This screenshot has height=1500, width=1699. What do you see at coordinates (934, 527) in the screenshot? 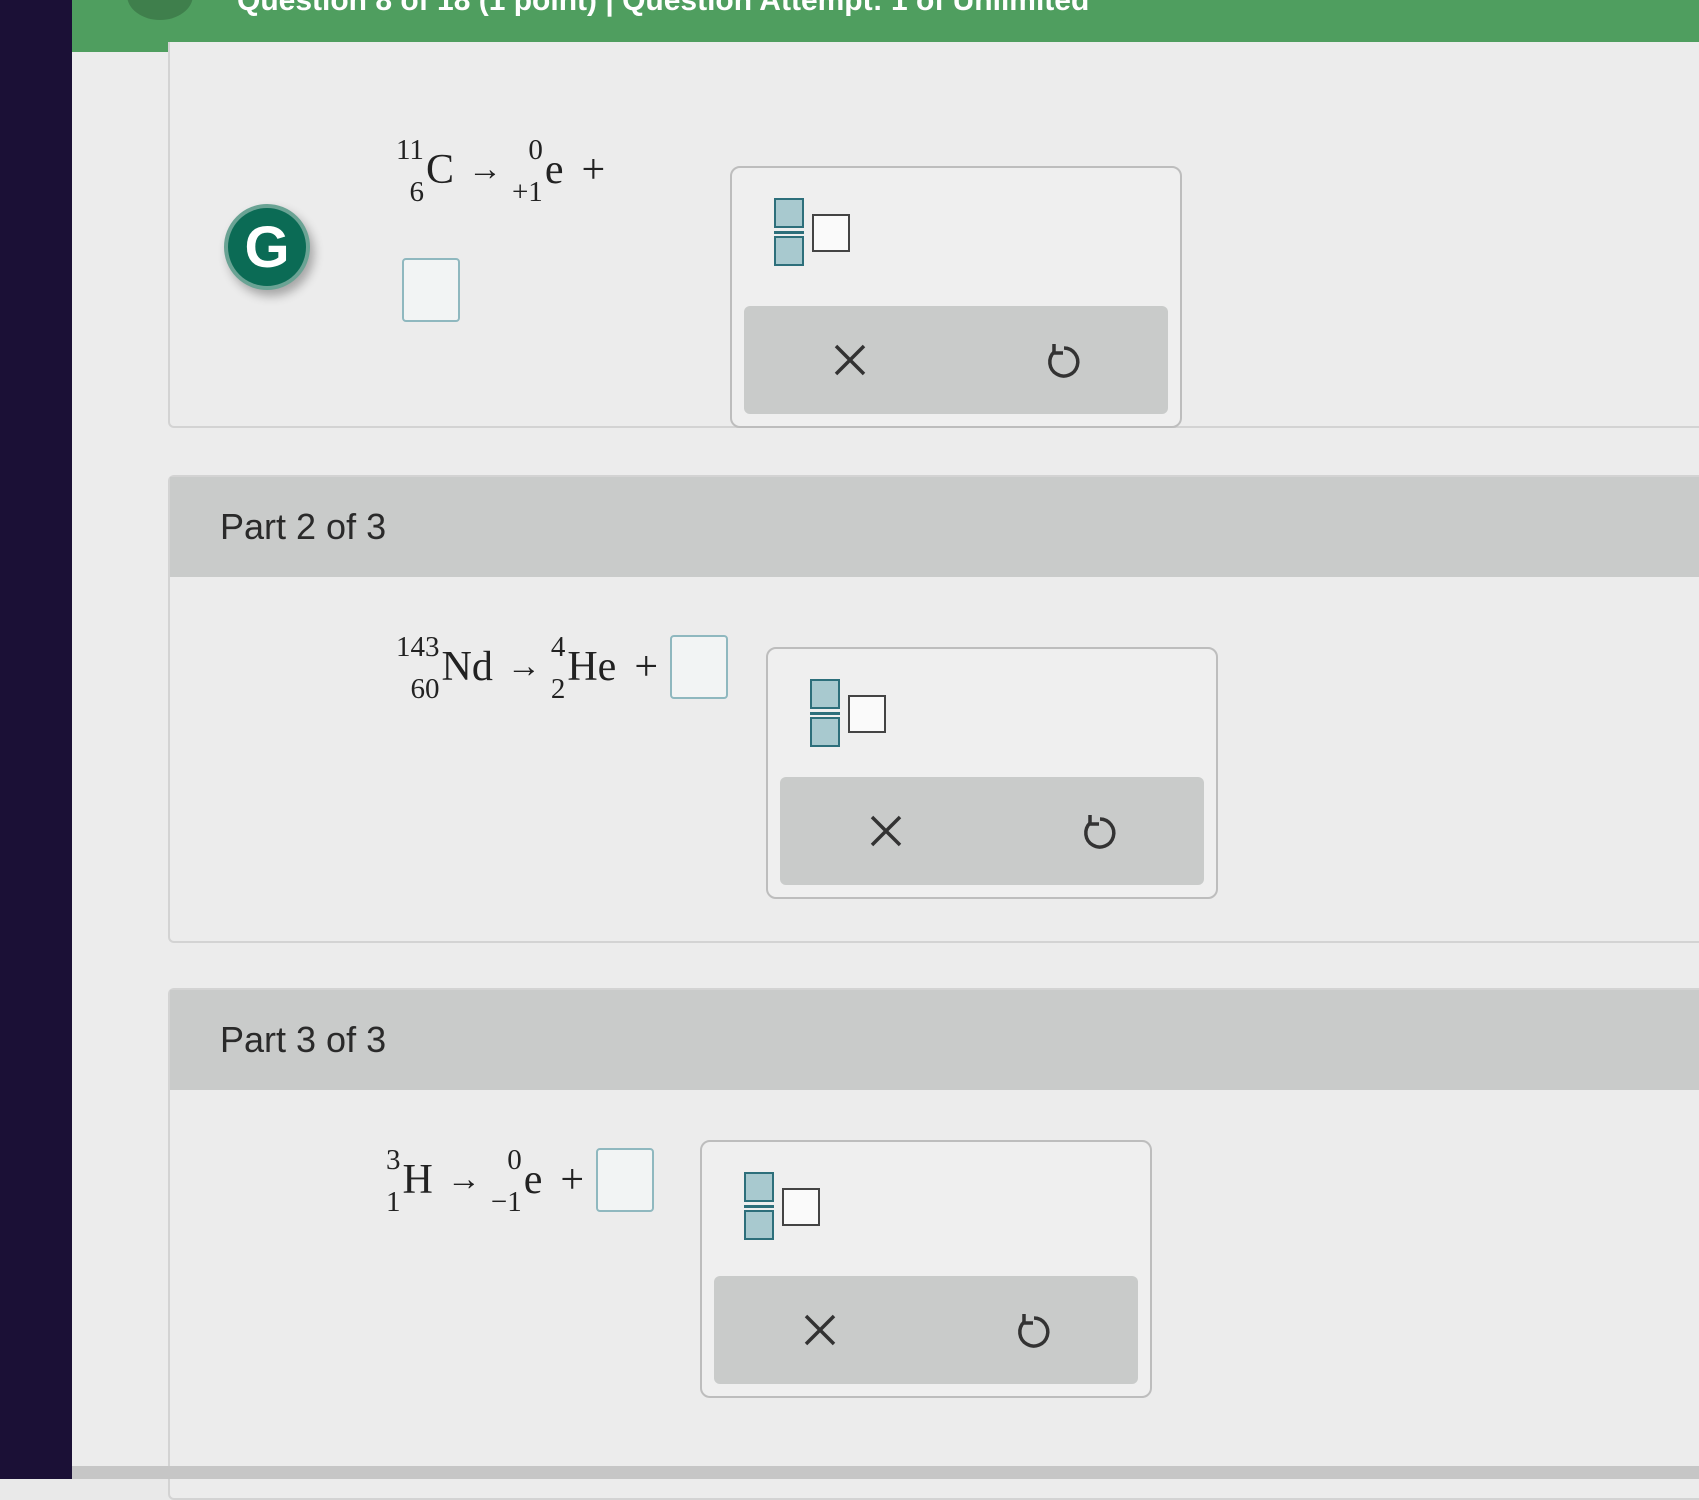
I see `part-2-header: Part 2 of 3` at bounding box center [934, 527].